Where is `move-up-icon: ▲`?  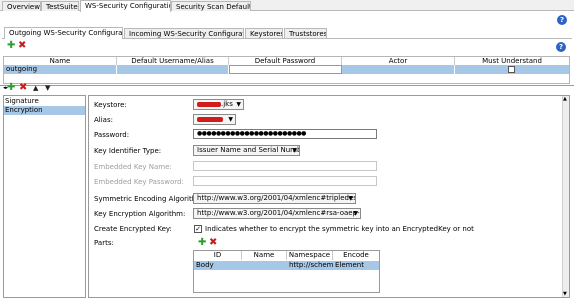
move-up-icon: ▲ is located at coordinates (35, 88).